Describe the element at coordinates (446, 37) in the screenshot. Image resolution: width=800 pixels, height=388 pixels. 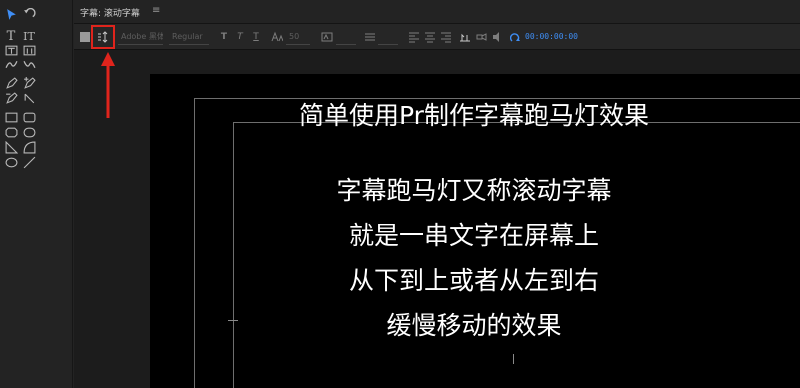
I see `align-right-icon` at that location.